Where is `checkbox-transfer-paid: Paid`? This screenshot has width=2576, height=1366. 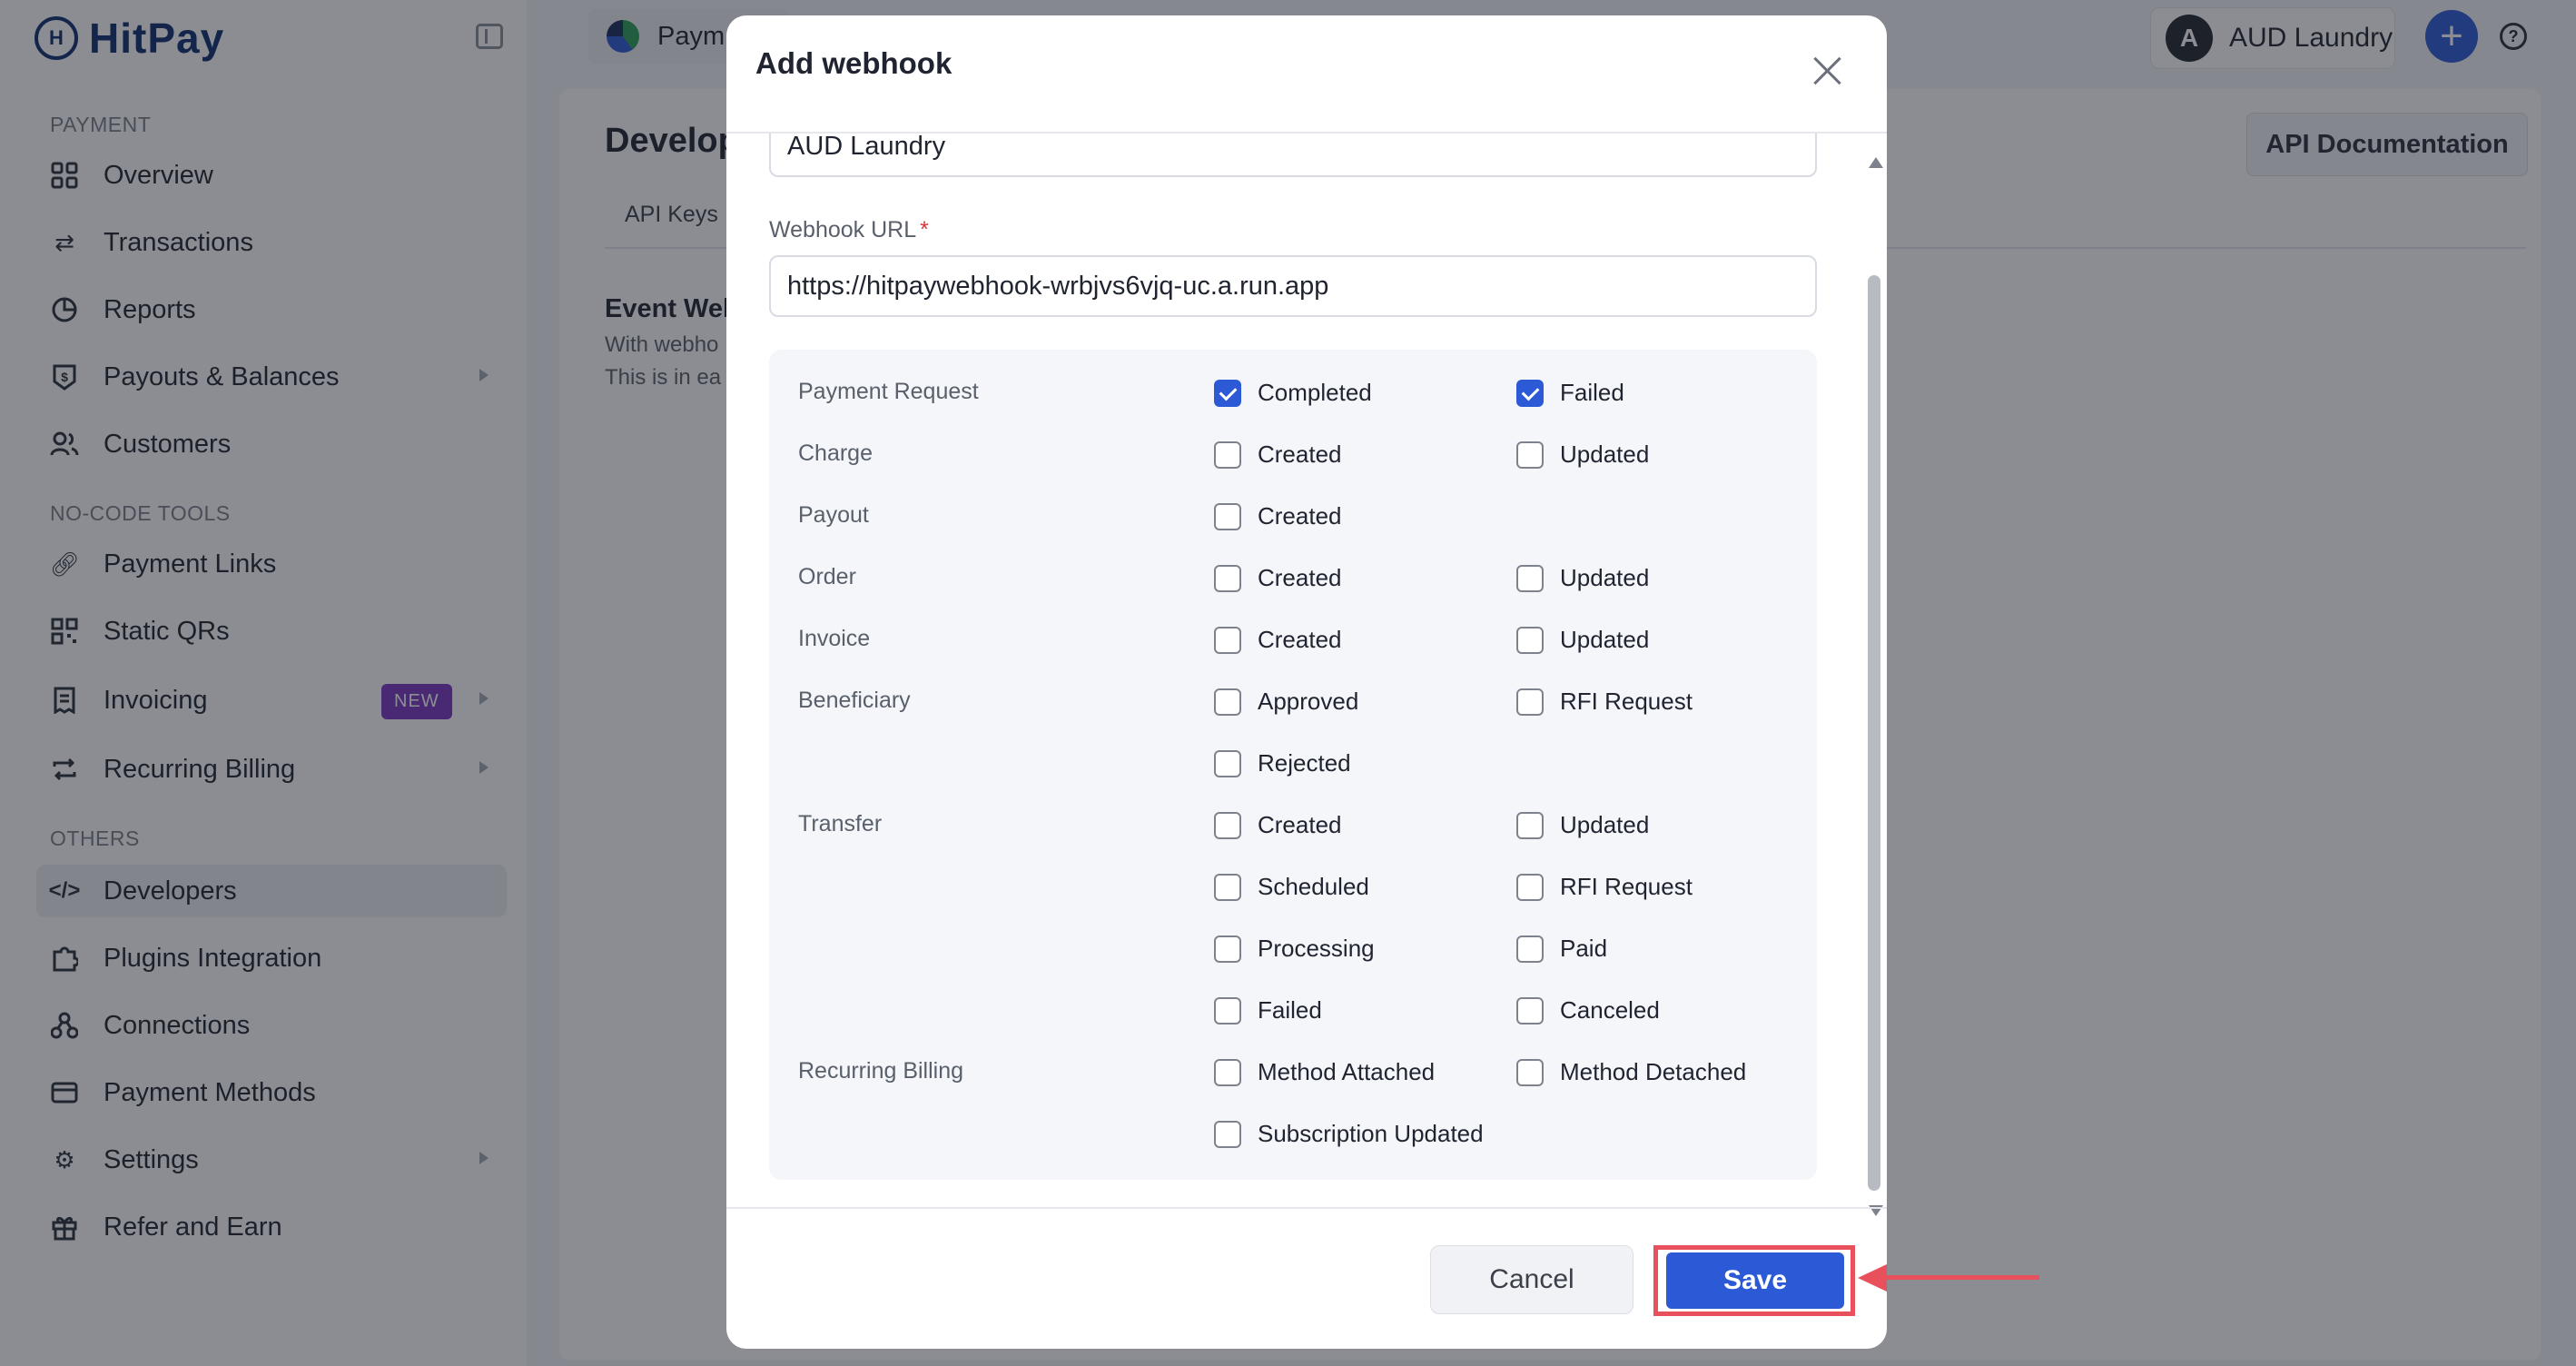 checkbox-transfer-paid: Paid is located at coordinates (1561, 949).